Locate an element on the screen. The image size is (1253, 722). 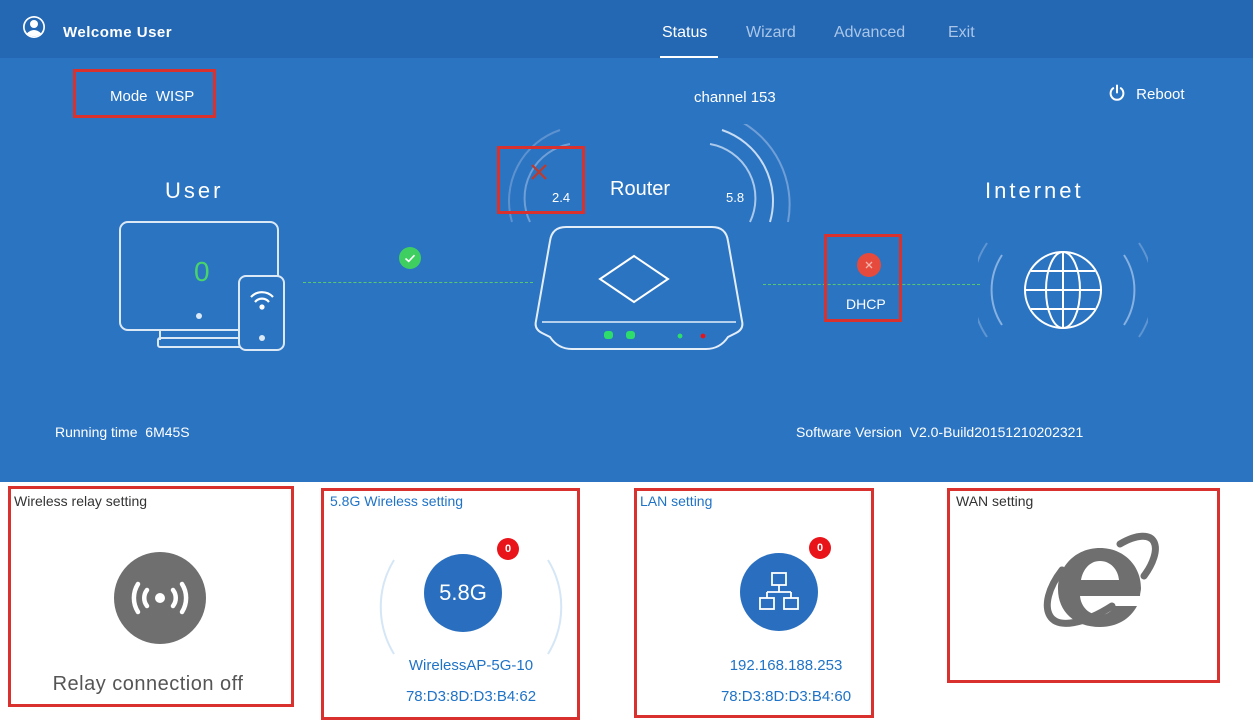
nav-advanced: Advanced is located at coordinates (869, 33).